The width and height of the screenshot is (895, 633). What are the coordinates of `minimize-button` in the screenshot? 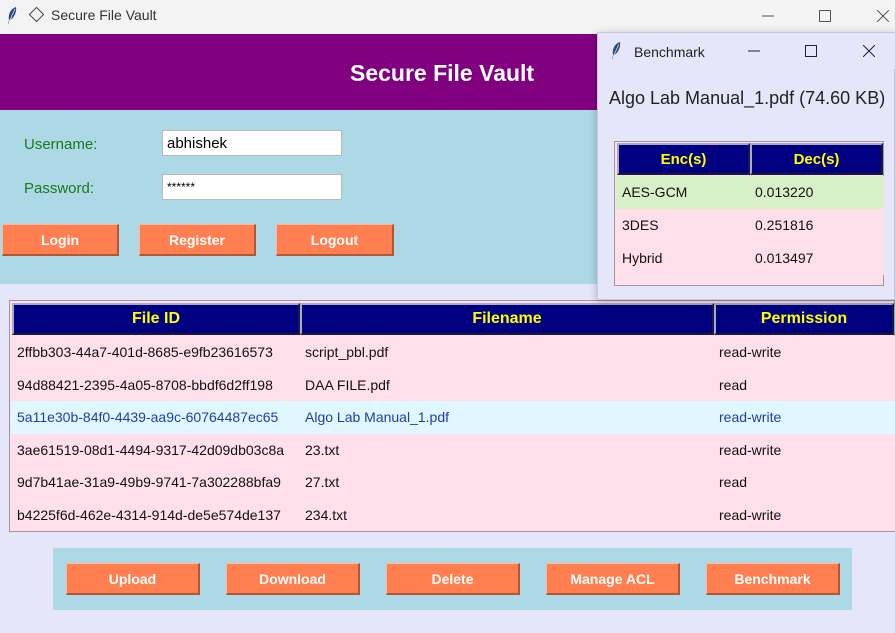 It's located at (768, 16).